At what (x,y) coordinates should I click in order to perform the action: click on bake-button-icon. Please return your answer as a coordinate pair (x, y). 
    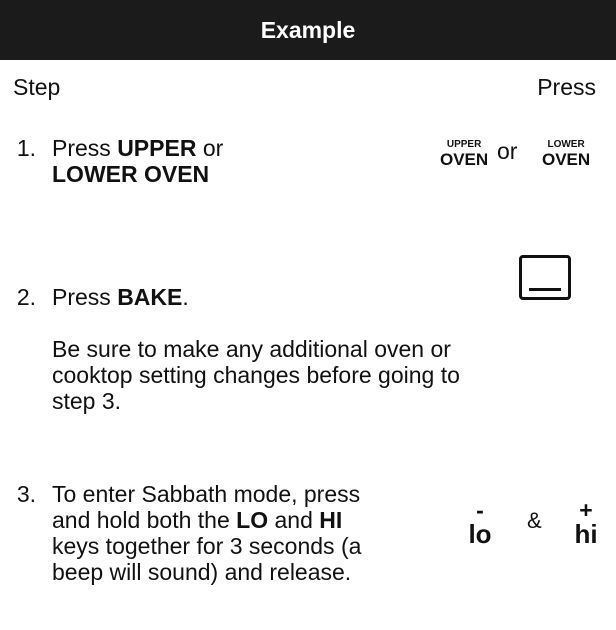
    Looking at the image, I should click on (545, 277).